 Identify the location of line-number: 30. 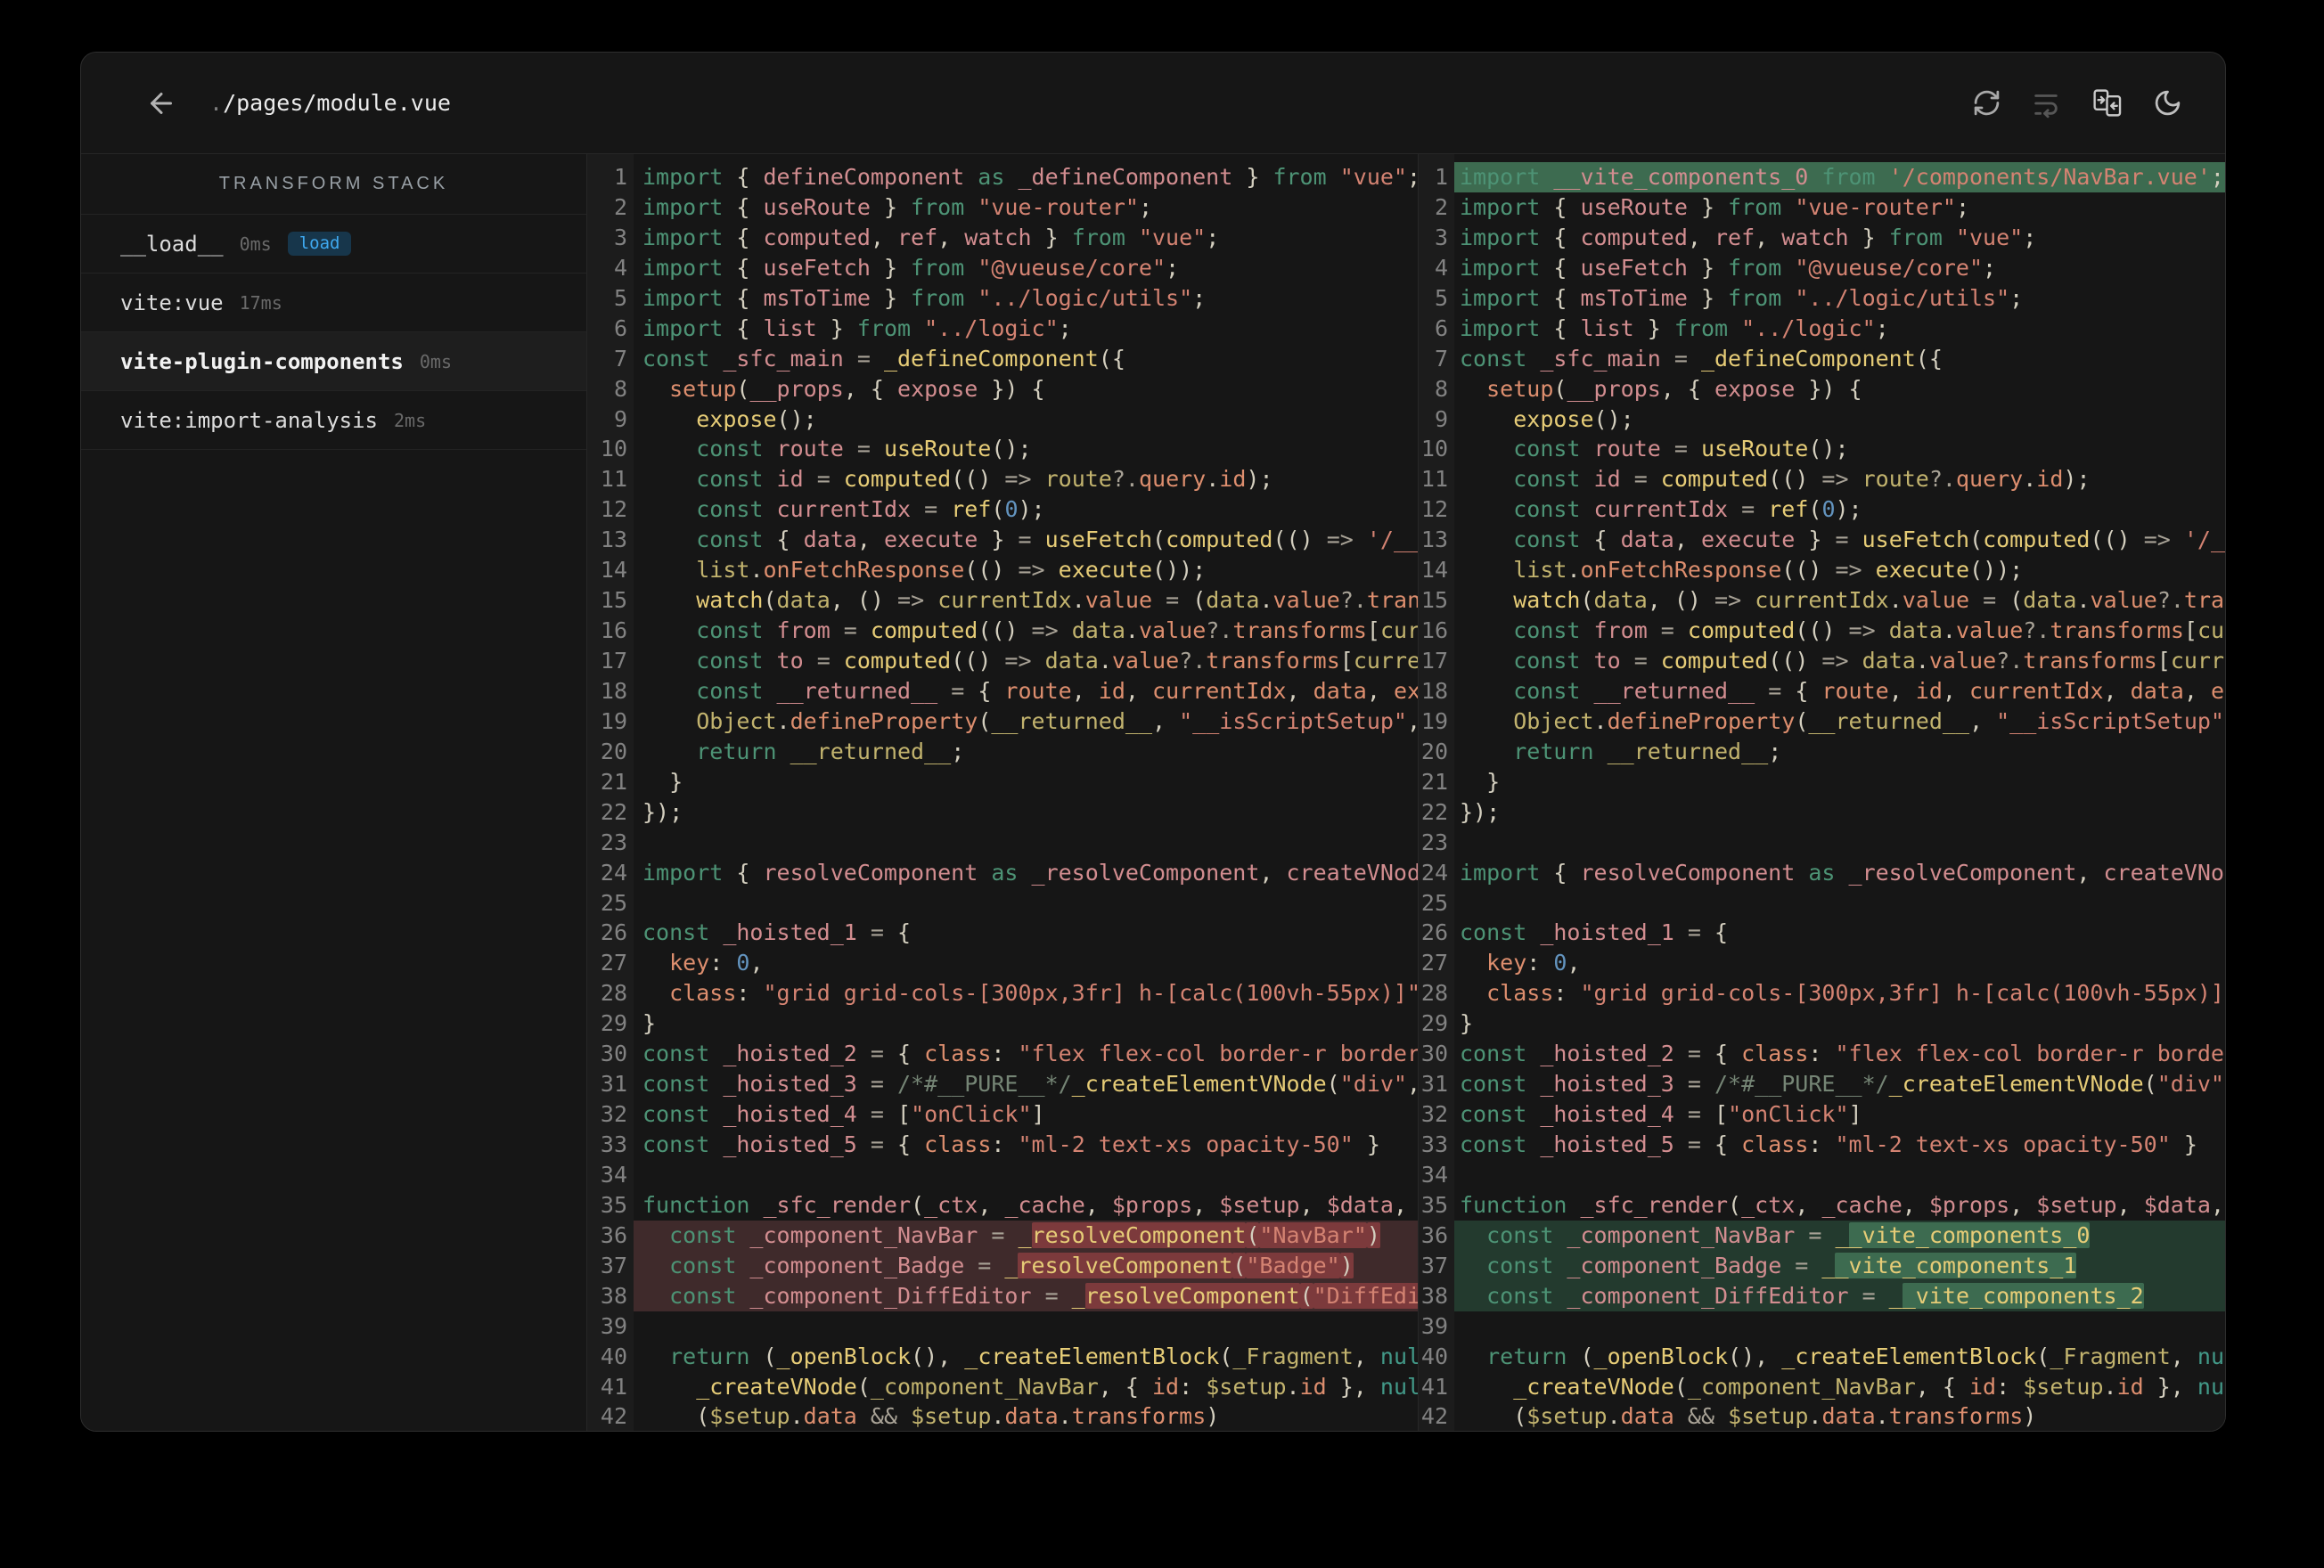
(1434, 1054).